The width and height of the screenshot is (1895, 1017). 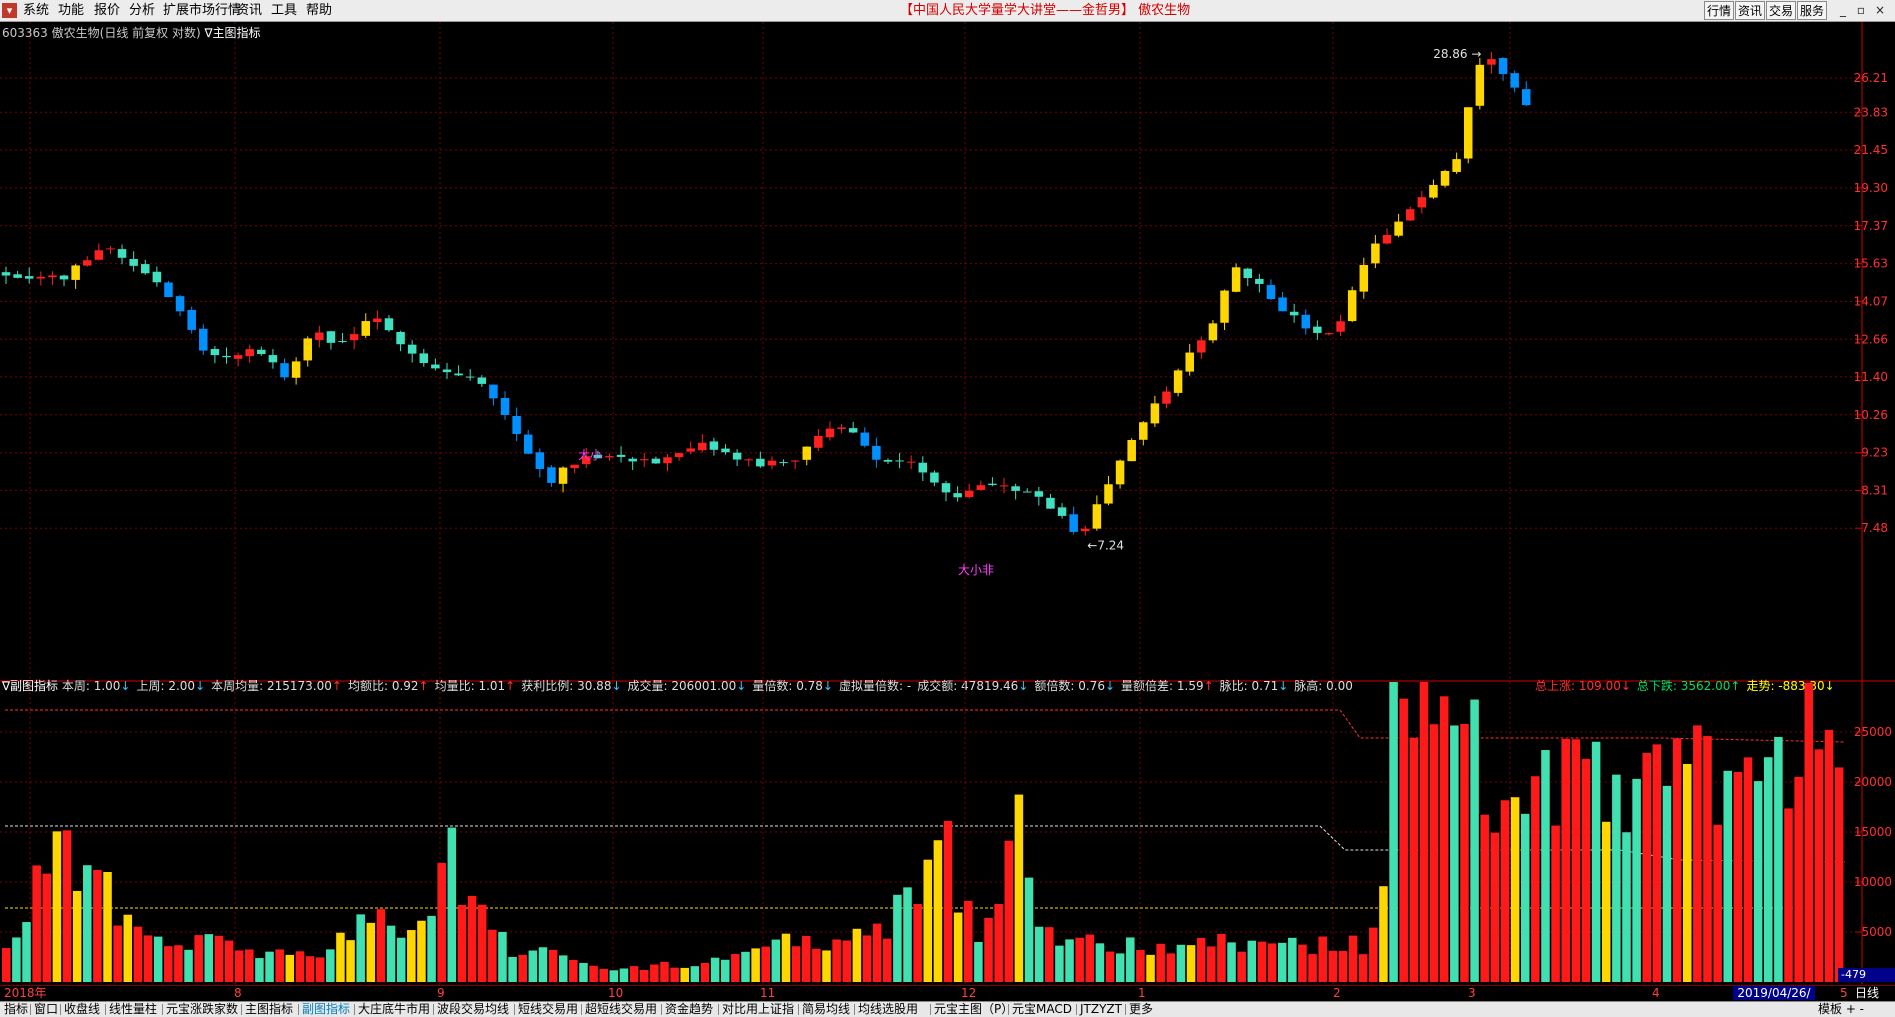 I want to click on tab-1: 窗口, so click(x=46, y=1009).